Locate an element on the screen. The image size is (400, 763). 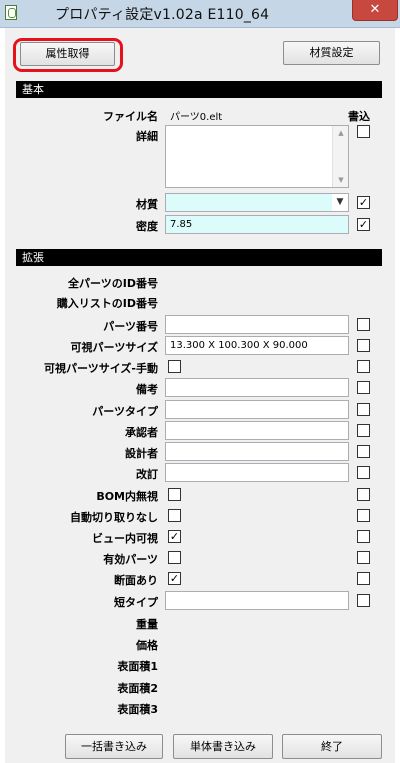
write-column-label: 書込 is located at coordinates (359, 116).